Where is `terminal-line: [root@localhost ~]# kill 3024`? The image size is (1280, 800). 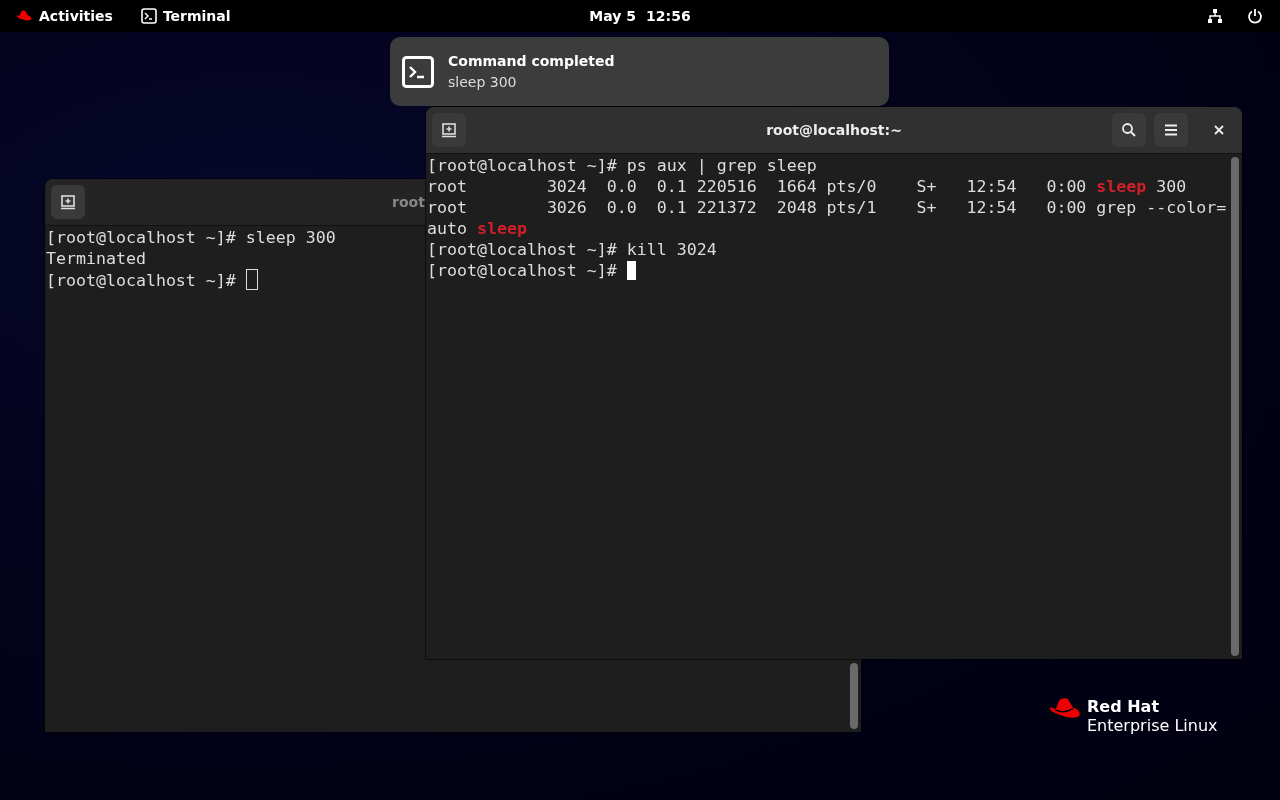
terminal-line: [root@localhost ~]# kill 3024 is located at coordinates (572, 249).